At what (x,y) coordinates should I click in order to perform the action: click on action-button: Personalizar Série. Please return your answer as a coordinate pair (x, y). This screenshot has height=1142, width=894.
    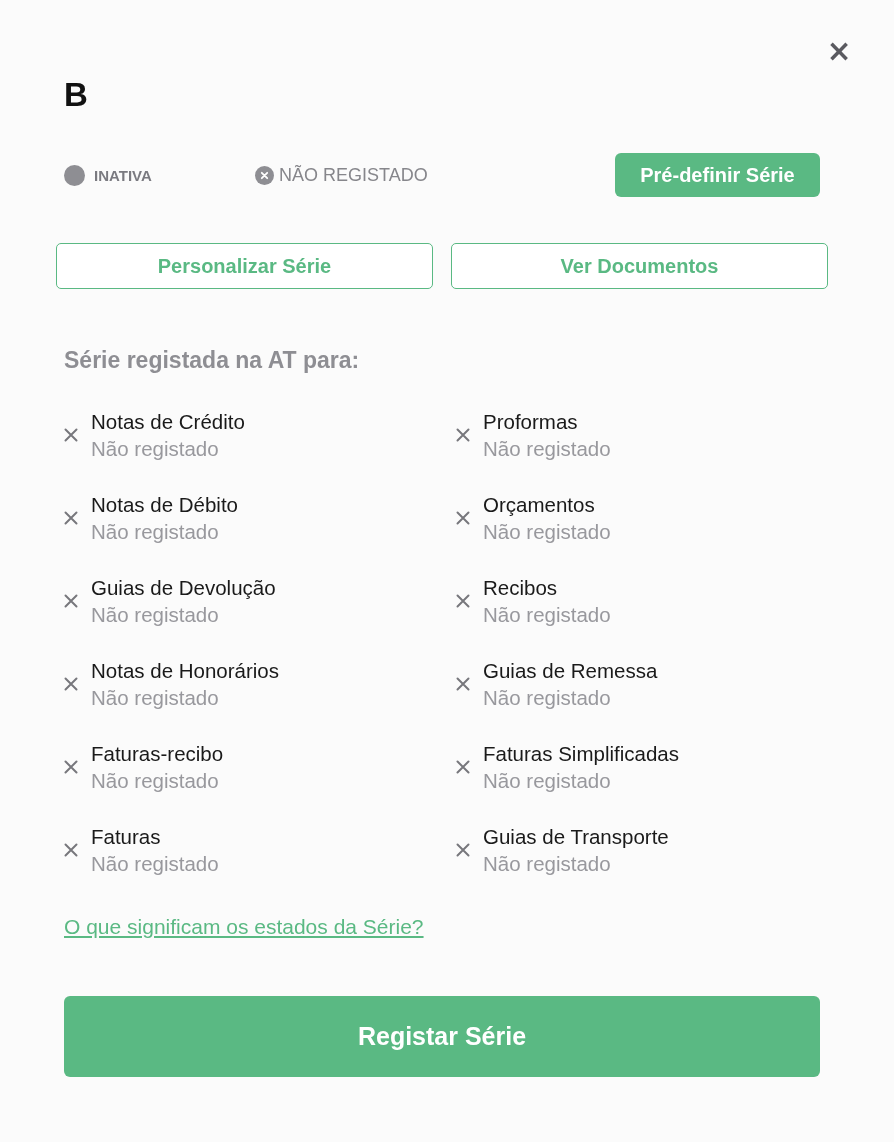
    Looking at the image, I should click on (244, 266).